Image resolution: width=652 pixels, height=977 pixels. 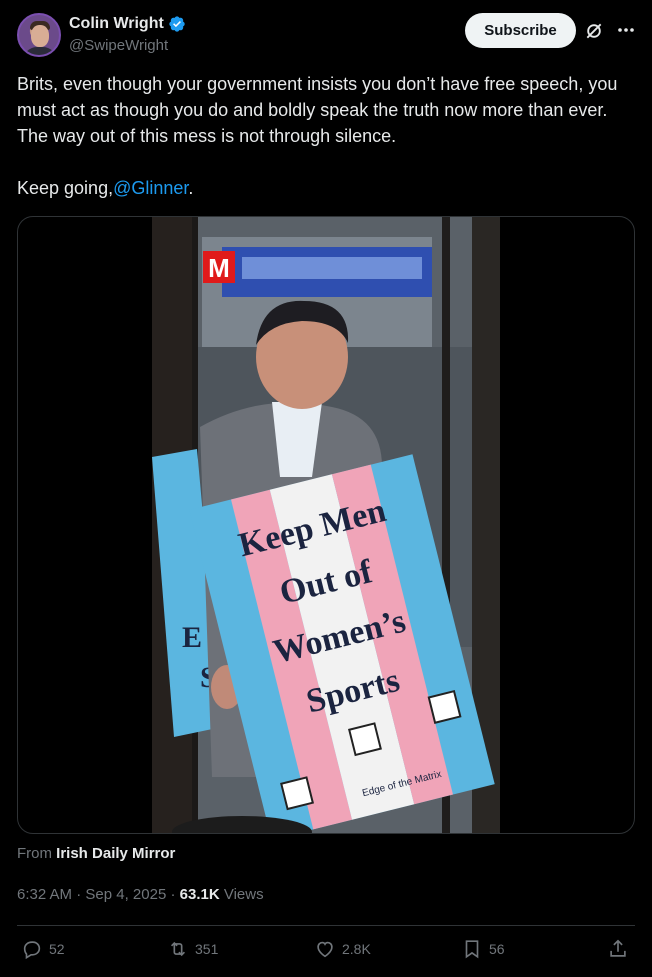 What do you see at coordinates (219, 268) in the screenshot?
I see `watermark-text: M` at bounding box center [219, 268].